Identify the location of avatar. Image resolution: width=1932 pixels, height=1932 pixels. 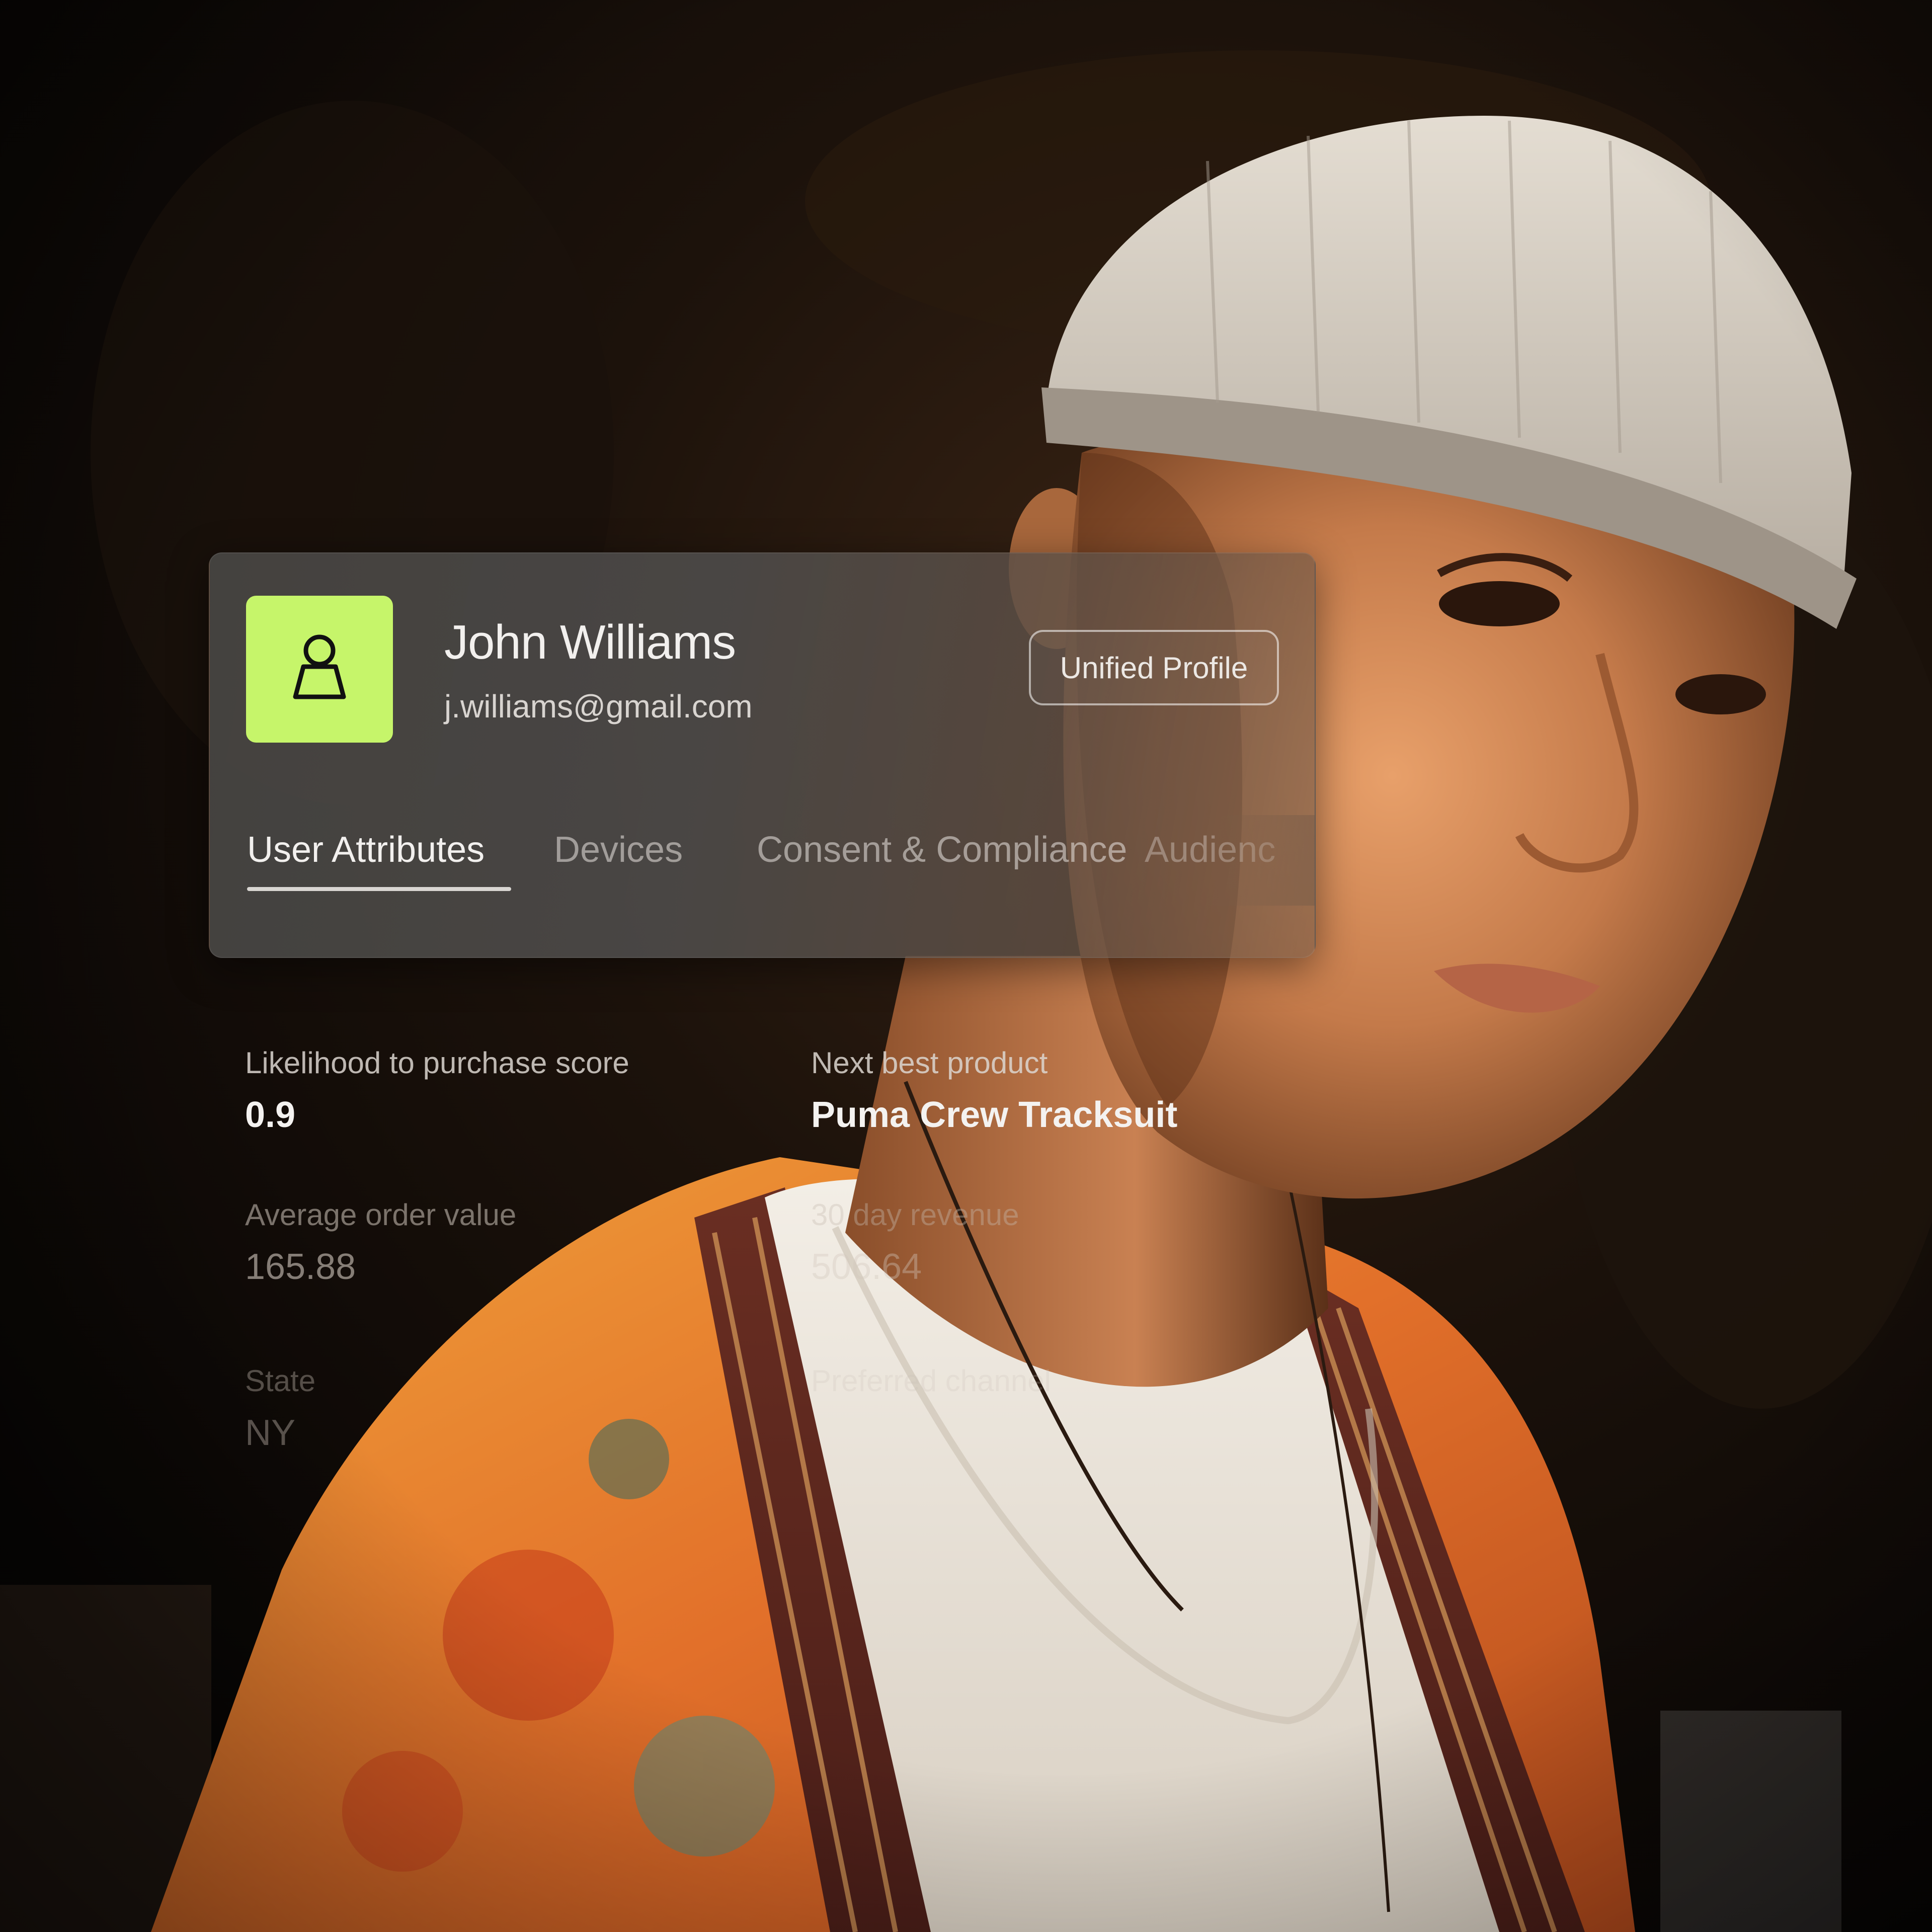
(320, 670).